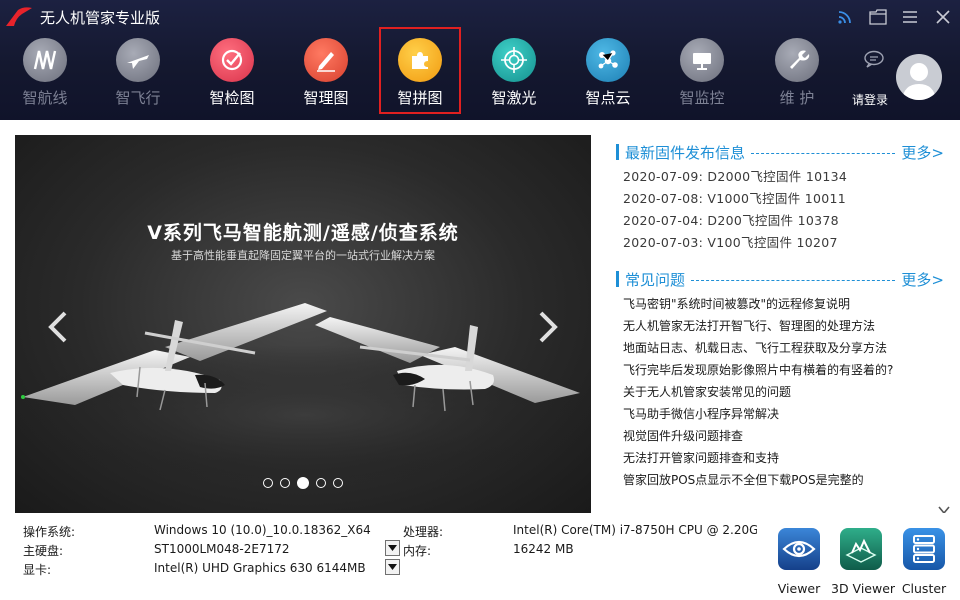 This screenshot has width=960, height=600. What do you see at coordinates (783, 177) in the screenshot?
I see `list-item: 2020-07-09: D2000飞控固件 10134` at bounding box center [783, 177].